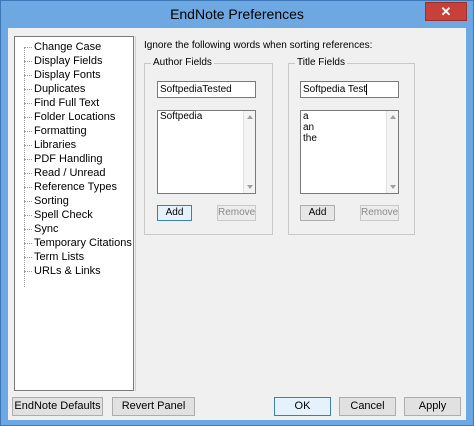 The height and width of the screenshot is (426, 474). What do you see at coordinates (67, 271) in the screenshot?
I see `sidebar-item-label: URLs & Links` at bounding box center [67, 271].